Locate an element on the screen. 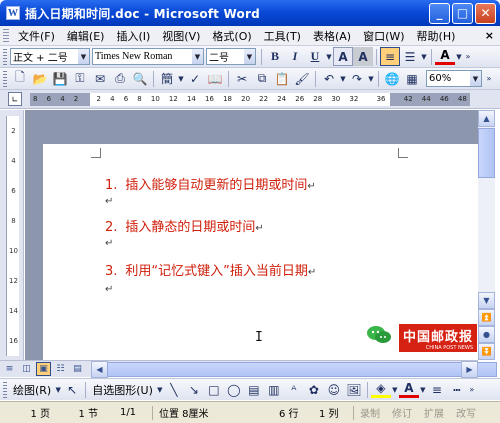 The image size is (500, 423). menu-window: 窗口(W) is located at coordinates (383, 36).